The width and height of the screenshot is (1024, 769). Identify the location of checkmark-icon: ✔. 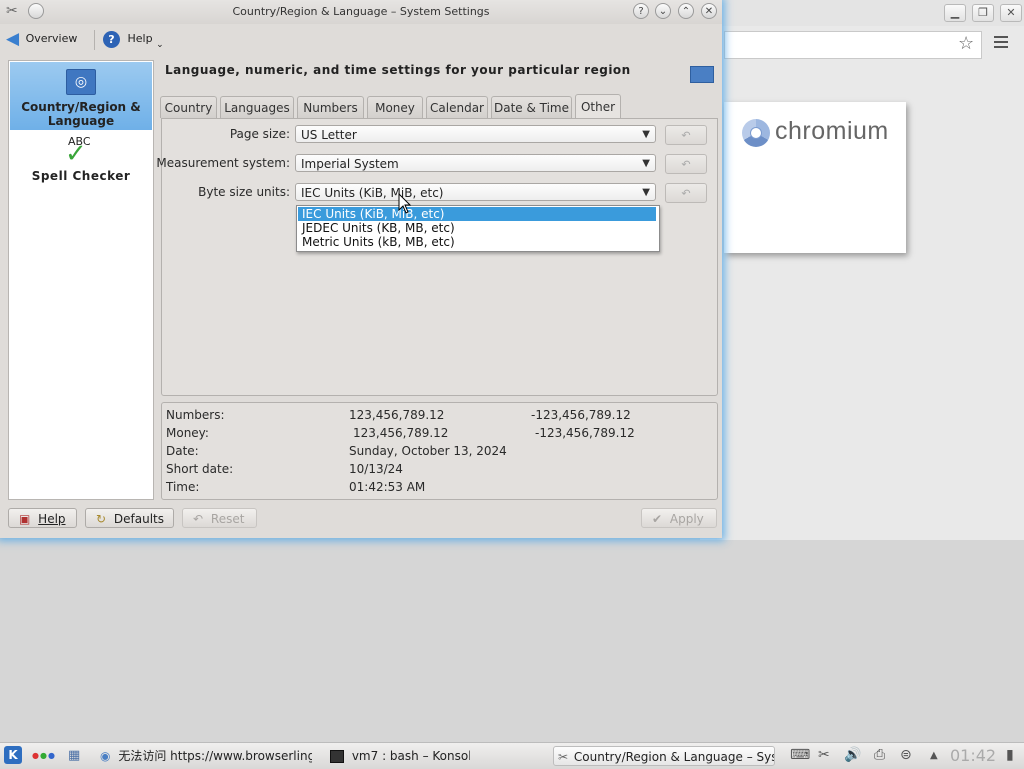
(657, 519).